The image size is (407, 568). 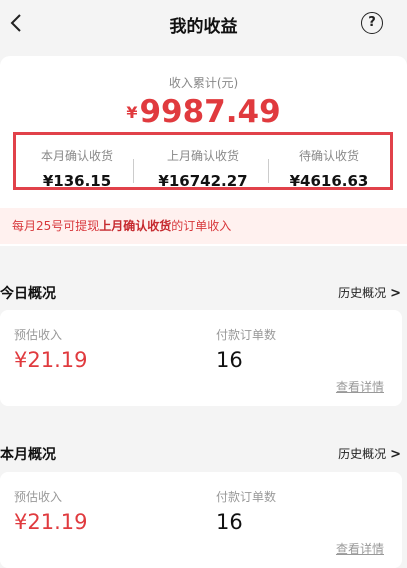 What do you see at coordinates (329, 181) in the screenshot?
I see `stat-value: ¥4616.63` at bounding box center [329, 181].